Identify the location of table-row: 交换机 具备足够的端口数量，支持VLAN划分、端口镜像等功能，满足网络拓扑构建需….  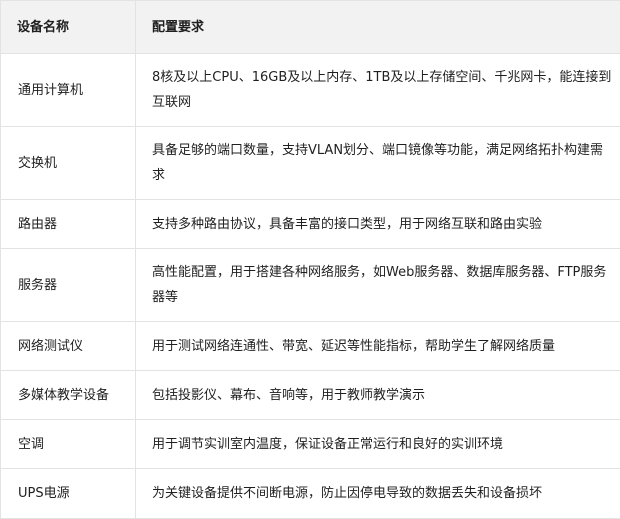
(310, 163).